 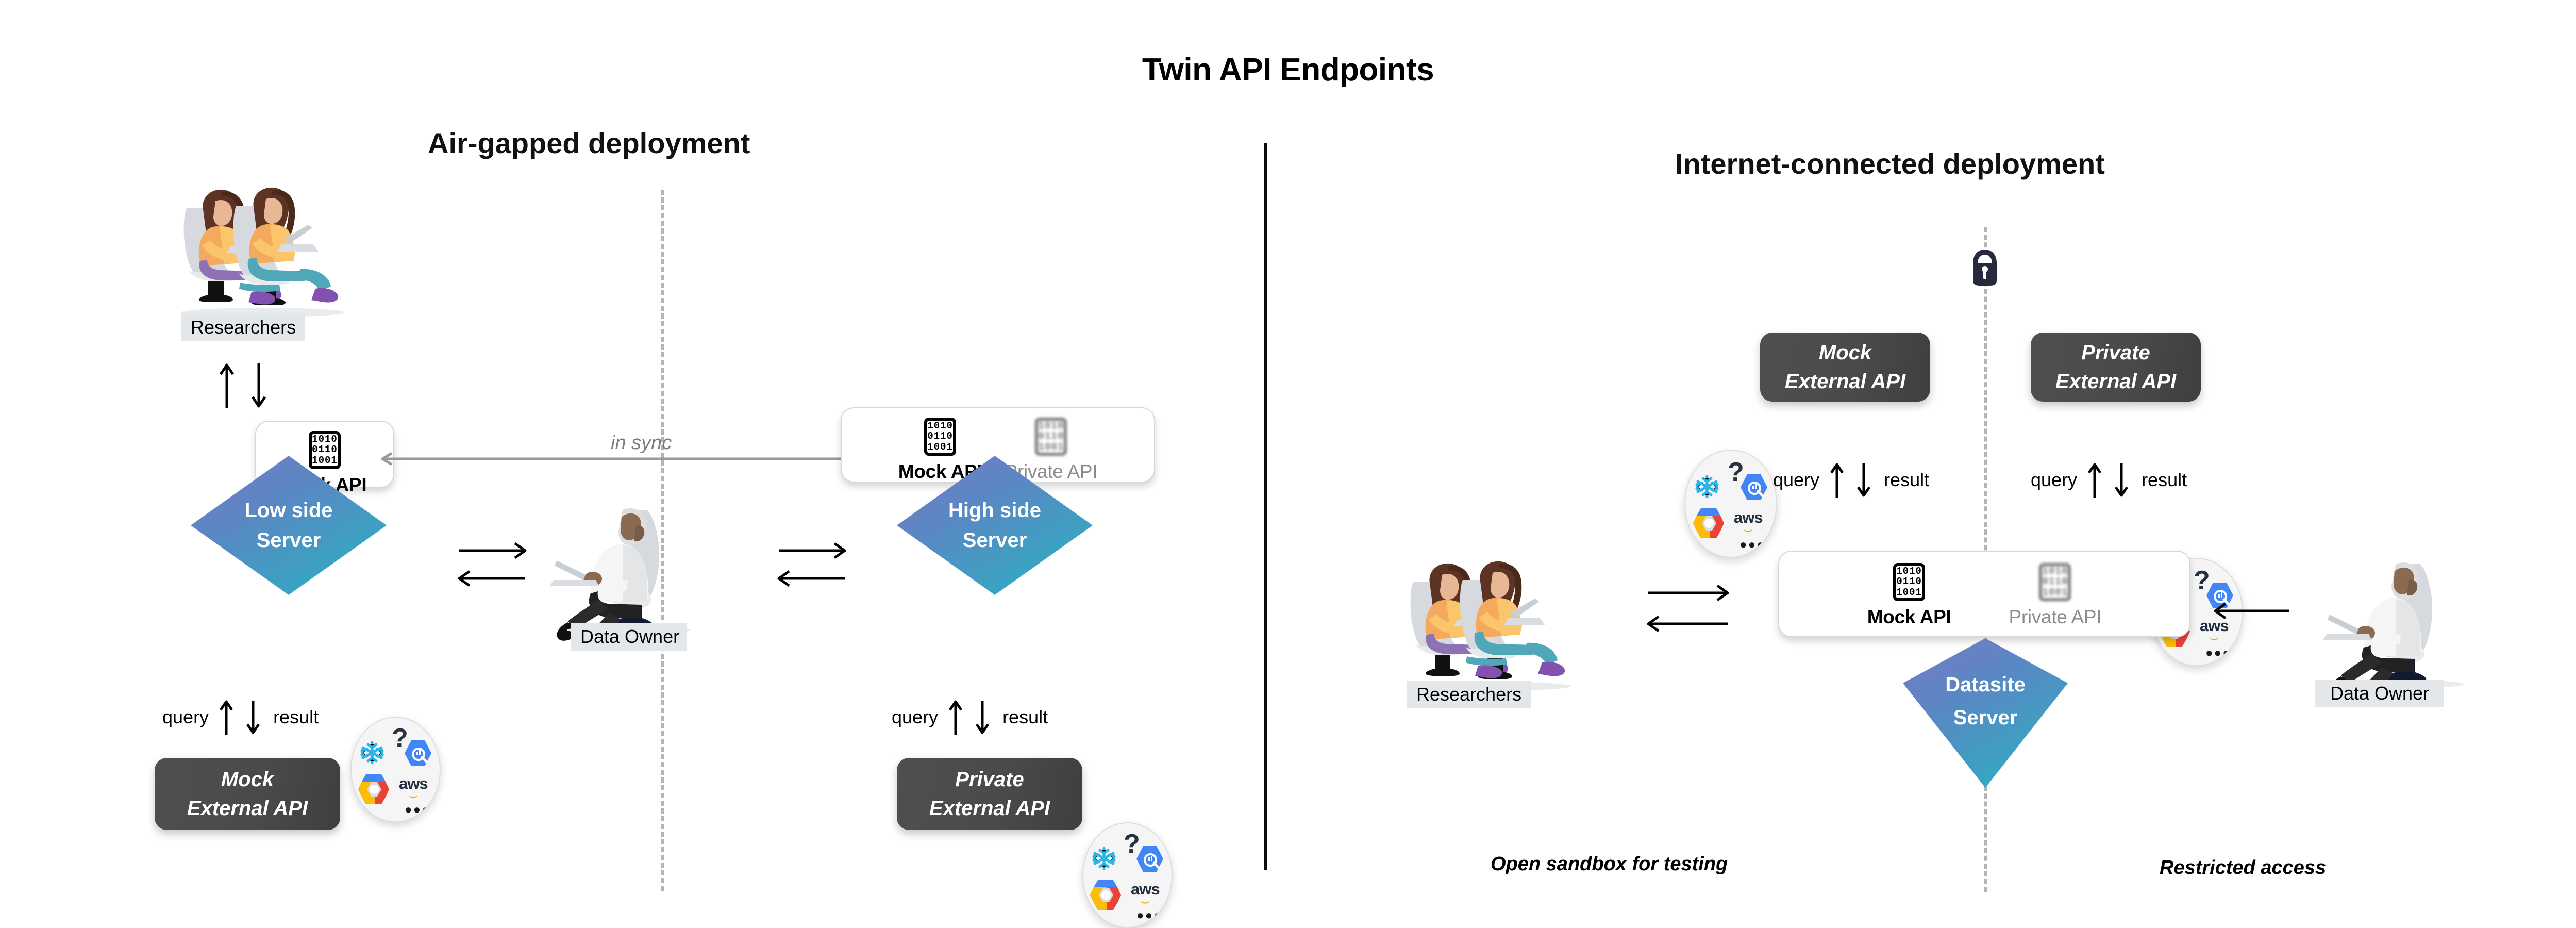 I want to click on high-side-server-line2: Server, so click(x=994, y=540).